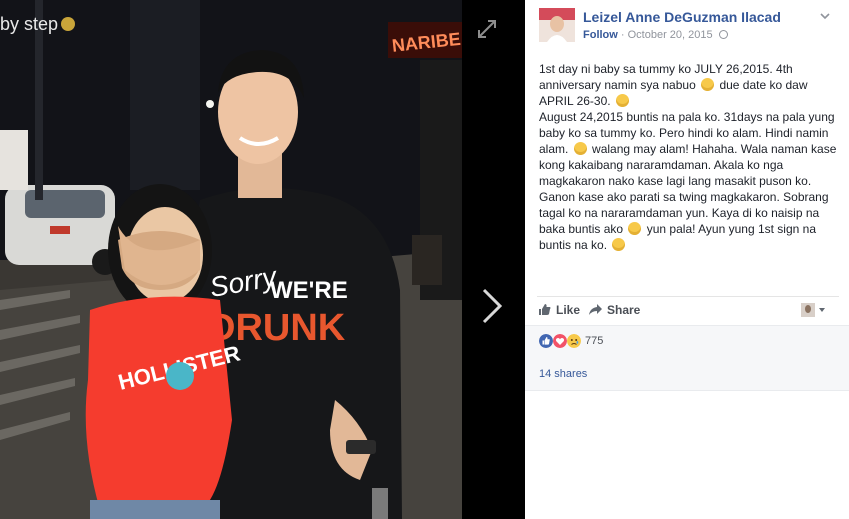  I want to click on globe-icon, so click(723, 34).